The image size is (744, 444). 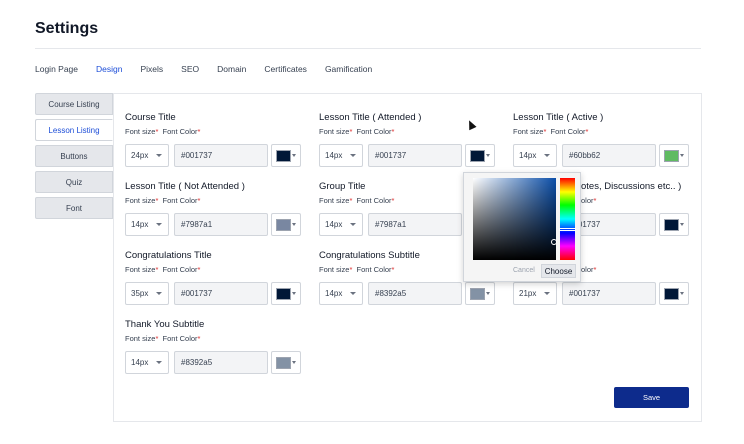 I want to click on tab-seo: SEO, so click(x=190, y=71).